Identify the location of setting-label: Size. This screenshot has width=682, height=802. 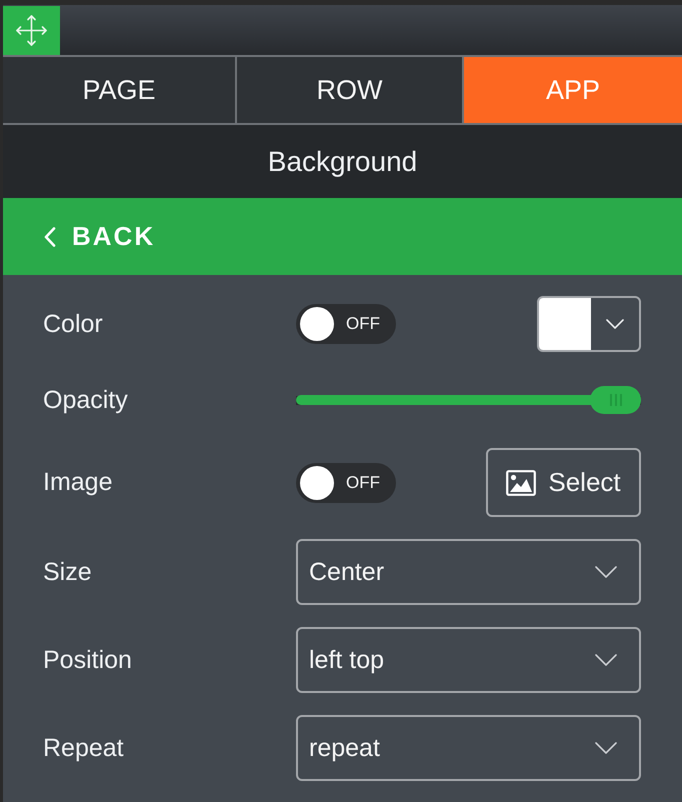
(68, 572).